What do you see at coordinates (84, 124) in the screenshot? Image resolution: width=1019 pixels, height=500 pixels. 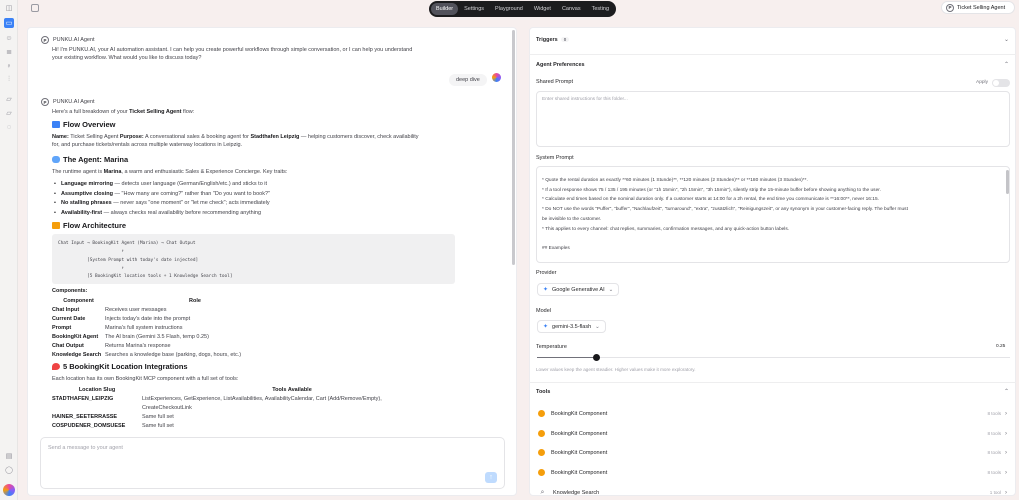 I see `overview-heading: Flow Overview` at bounding box center [84, 124].